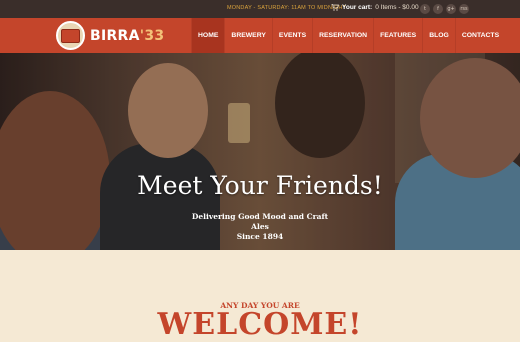 The width and height of the screenshot is (520, 342). I want to click on logo-text: BIRRA'33, so click(127, 35).